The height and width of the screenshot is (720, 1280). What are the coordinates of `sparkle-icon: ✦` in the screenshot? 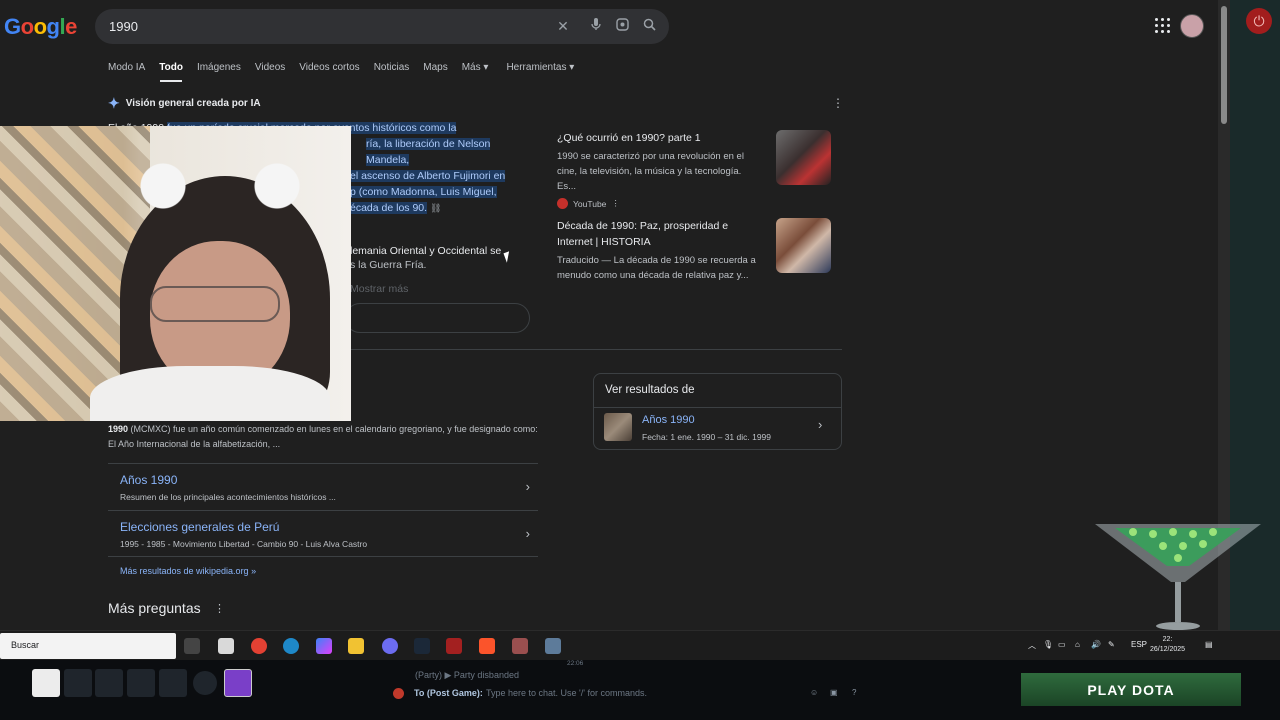 It's located at (114, 103).